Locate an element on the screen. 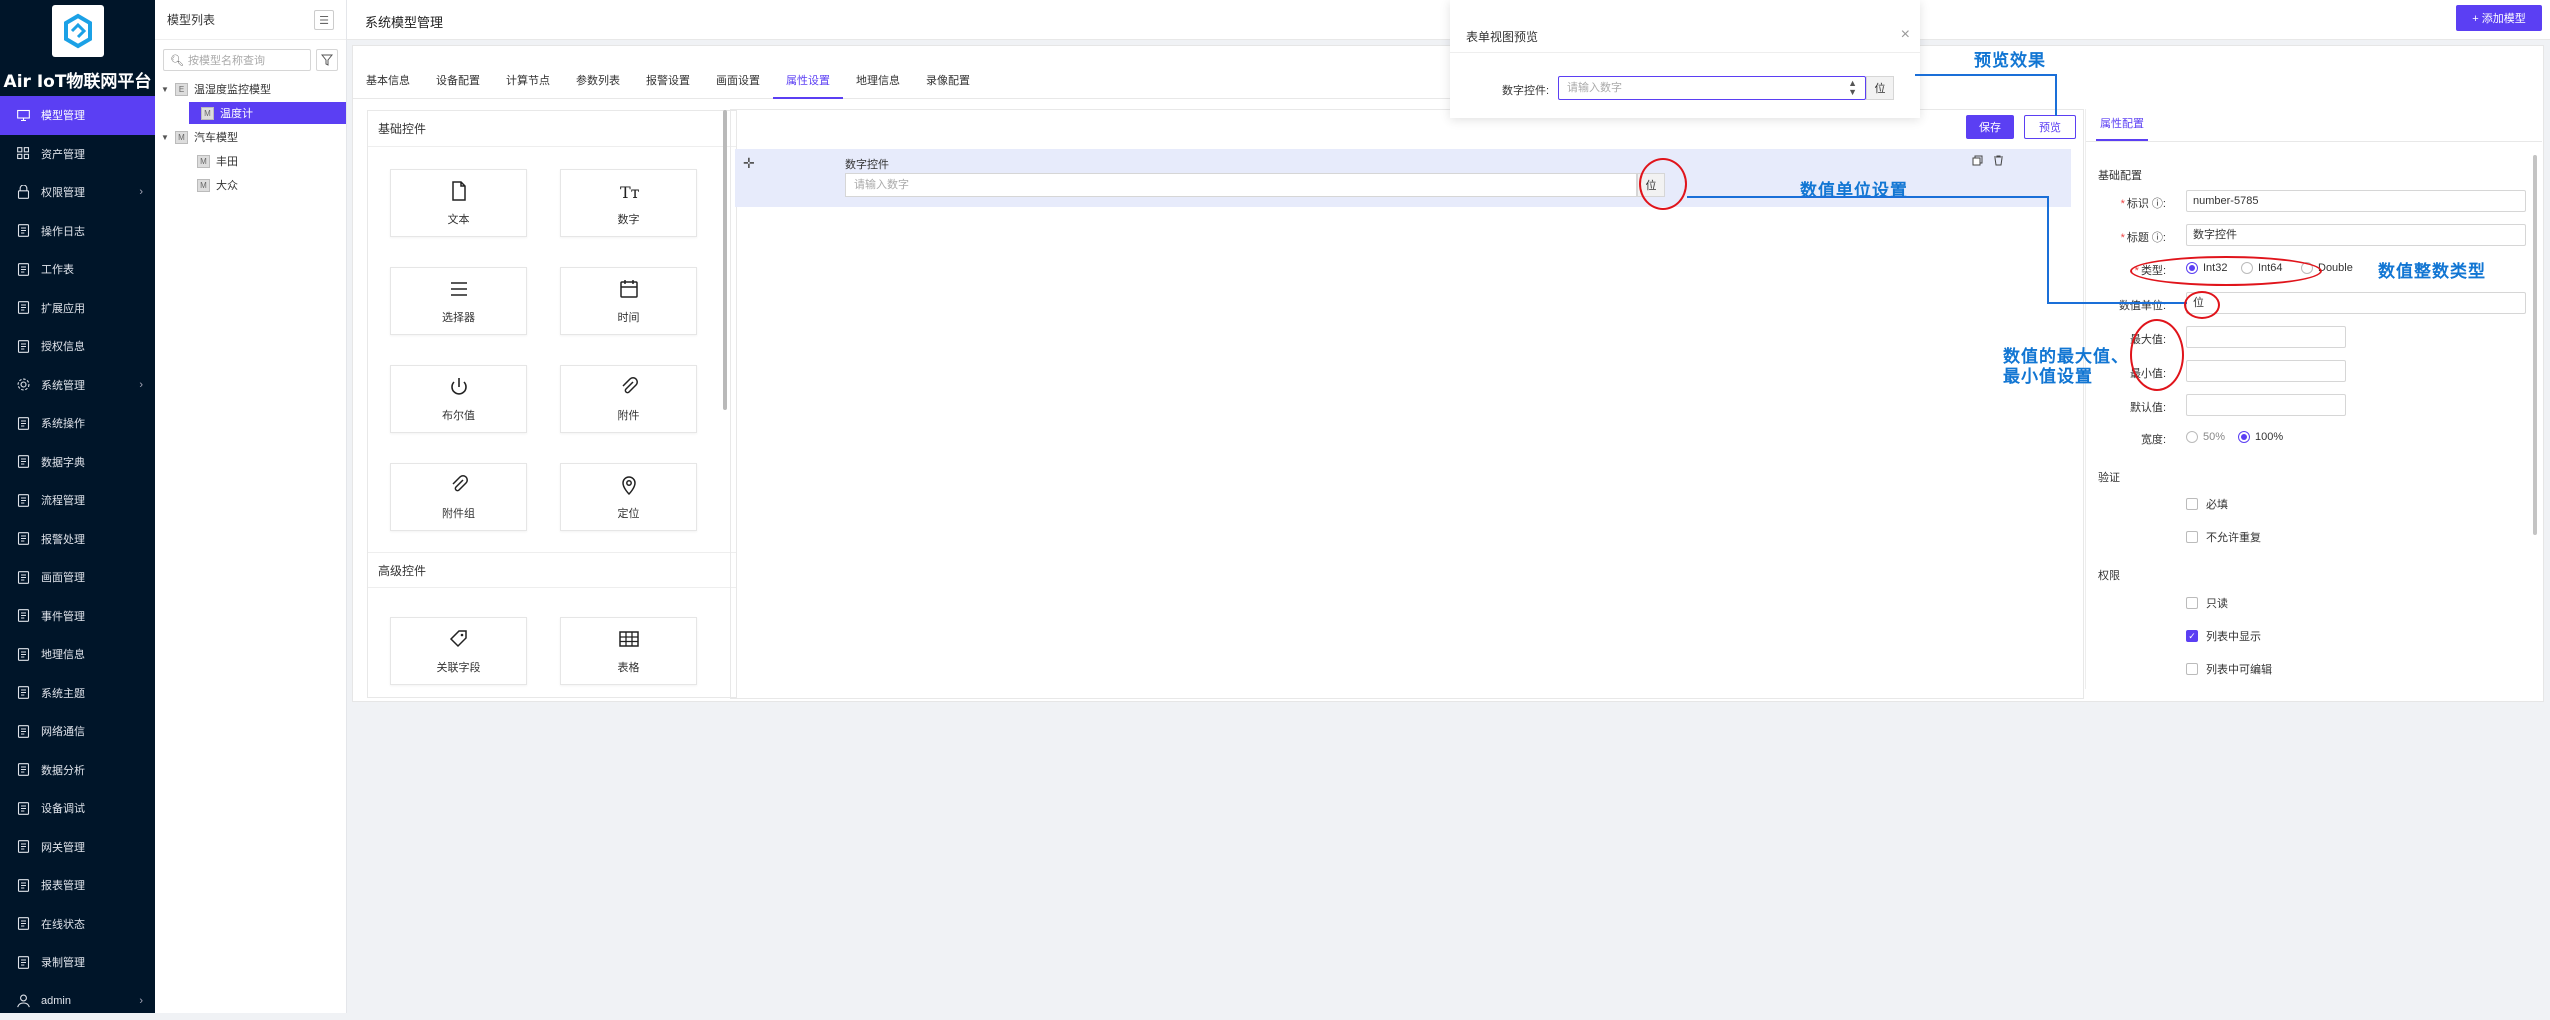 This screenshot has height=1020, width=2550. tab-bar: 基本信息设备配置计算节点参数列表报警设置画面设置属性设置地理信息录像配置 is located at coordinates (903, 81).